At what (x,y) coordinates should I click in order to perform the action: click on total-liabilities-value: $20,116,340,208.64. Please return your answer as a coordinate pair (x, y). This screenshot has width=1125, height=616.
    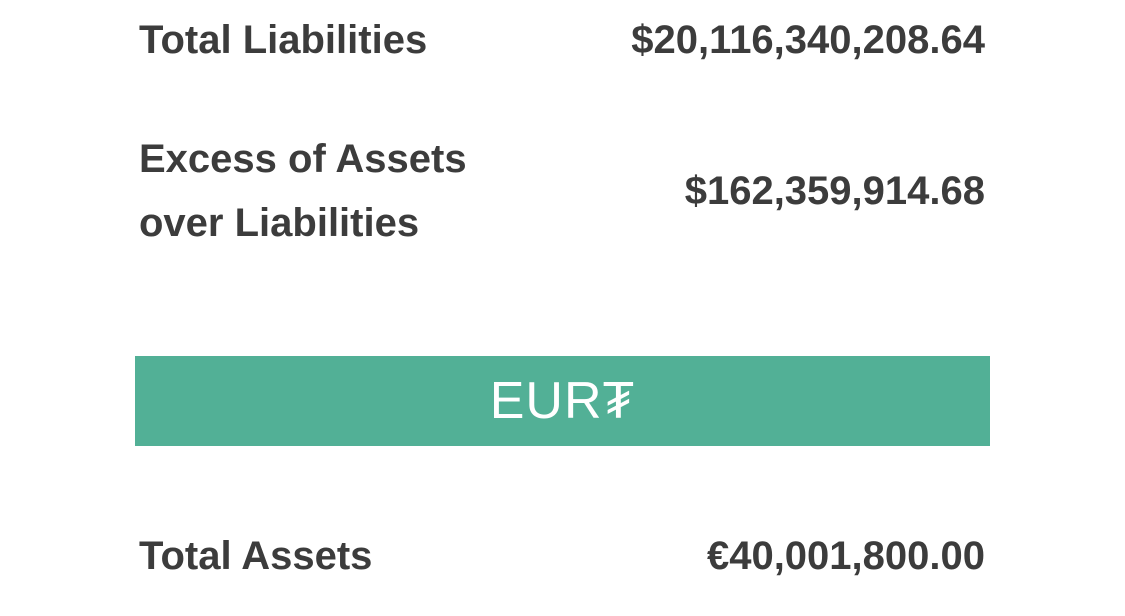
    Looking at the image, I should click on (808, 40).